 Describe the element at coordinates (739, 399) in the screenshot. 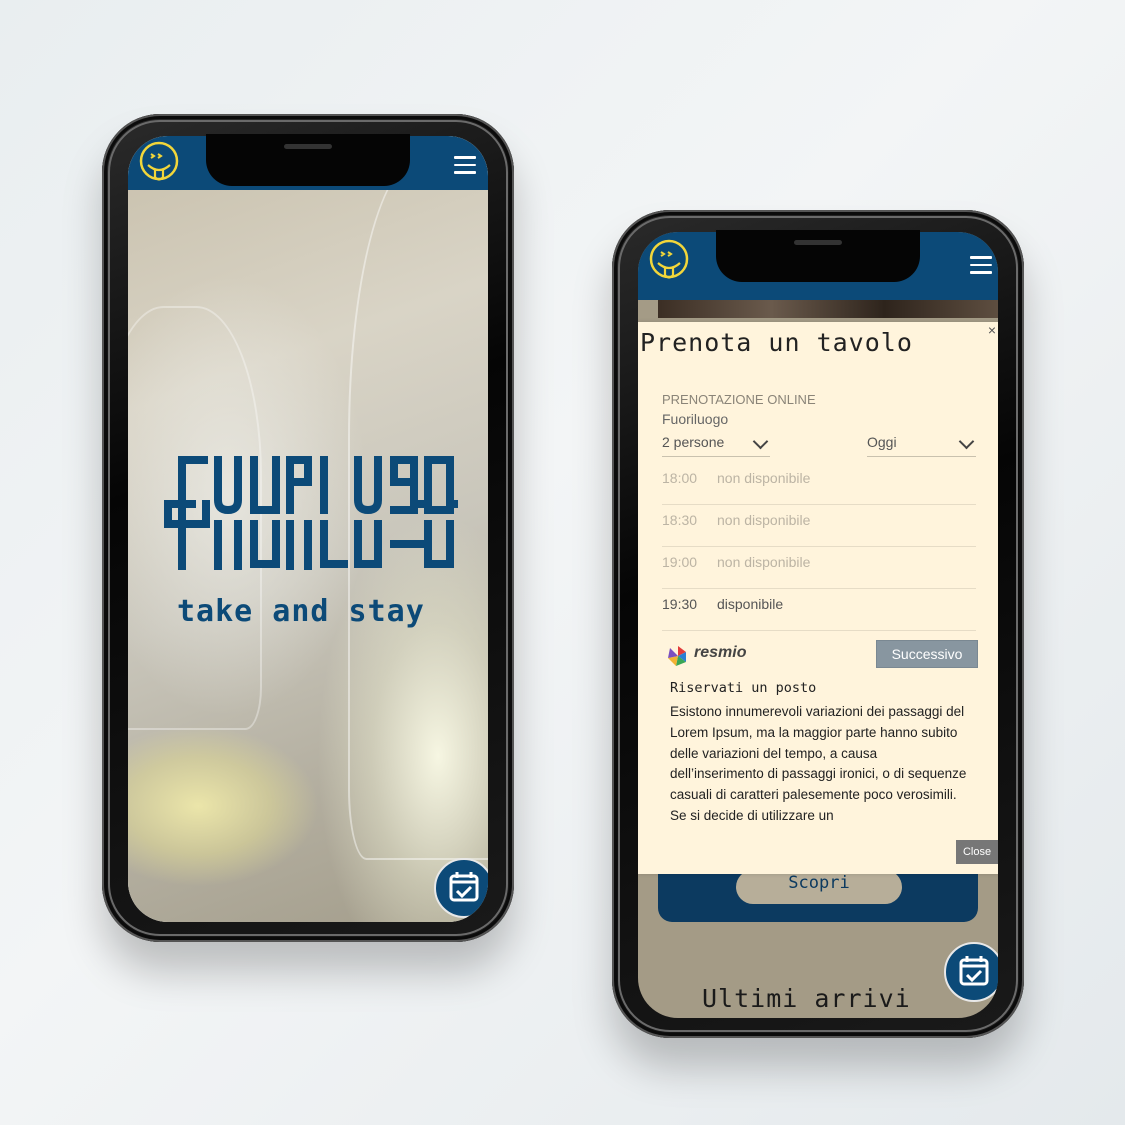

I see `booking-kicker: PRENOTAZIONE ONLINE` at that location.